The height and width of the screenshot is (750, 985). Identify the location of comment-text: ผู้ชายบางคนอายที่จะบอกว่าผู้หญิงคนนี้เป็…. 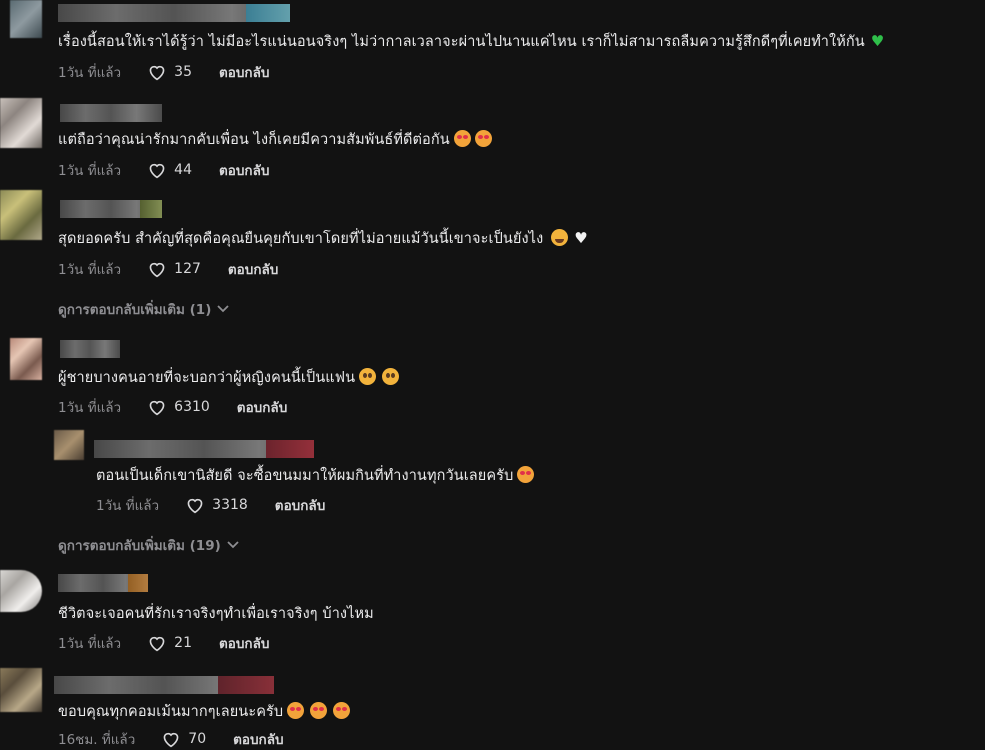
(229, 377).